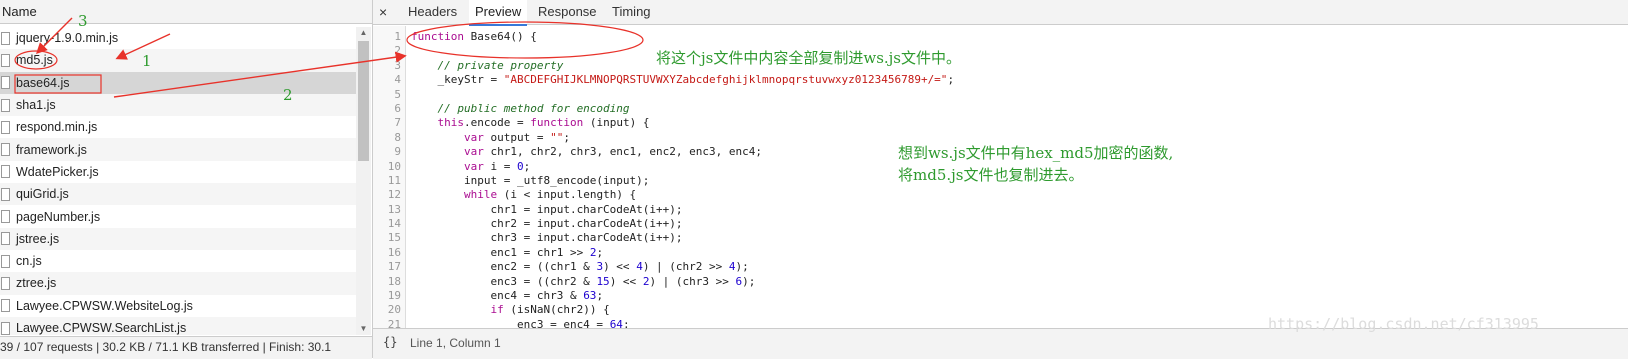 The width and height of the screenshot is (1628, 359). What do you see at coordinates (397, 123) in the screenshot?
I see `line-number: 7` at bounding box center [397, 123].